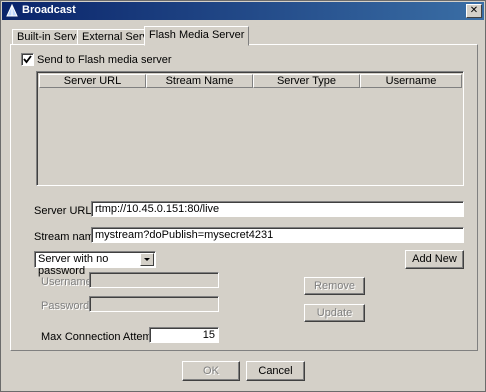  I want to click on window-title: Broadcast, so click(49, 10).